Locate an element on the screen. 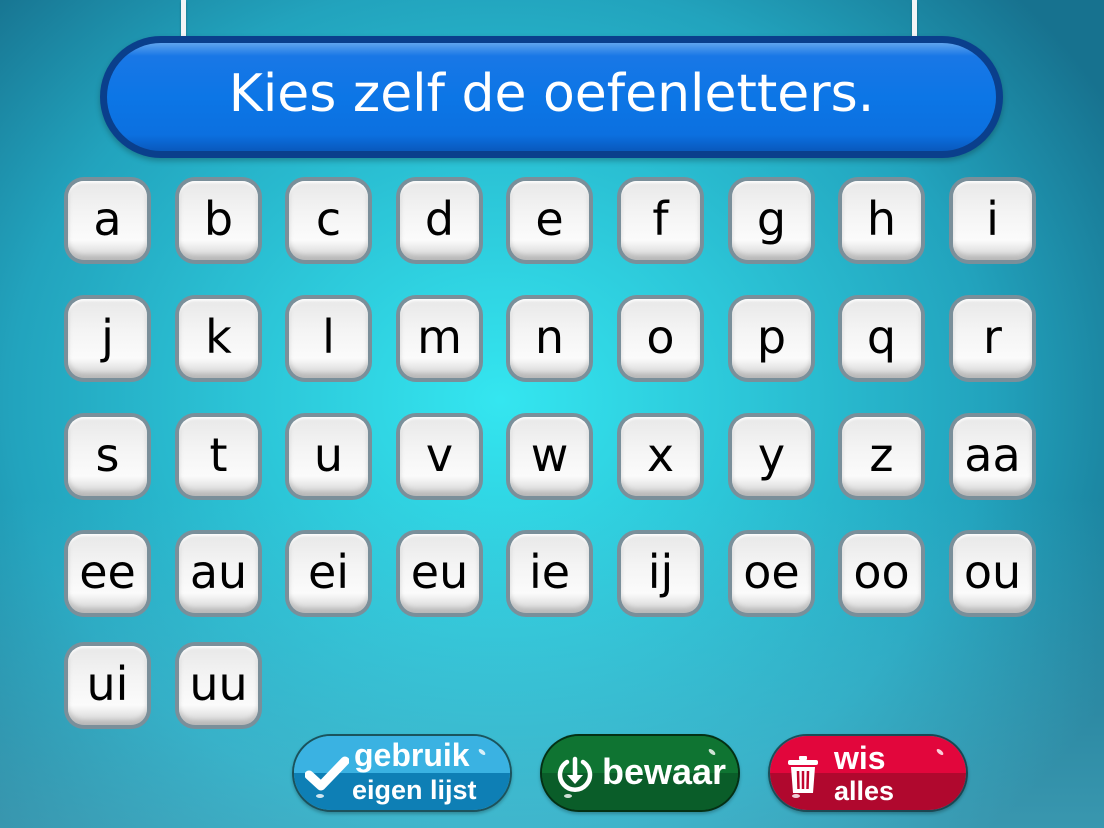  letter-tile-n: n is located at coordinates (549, 338).